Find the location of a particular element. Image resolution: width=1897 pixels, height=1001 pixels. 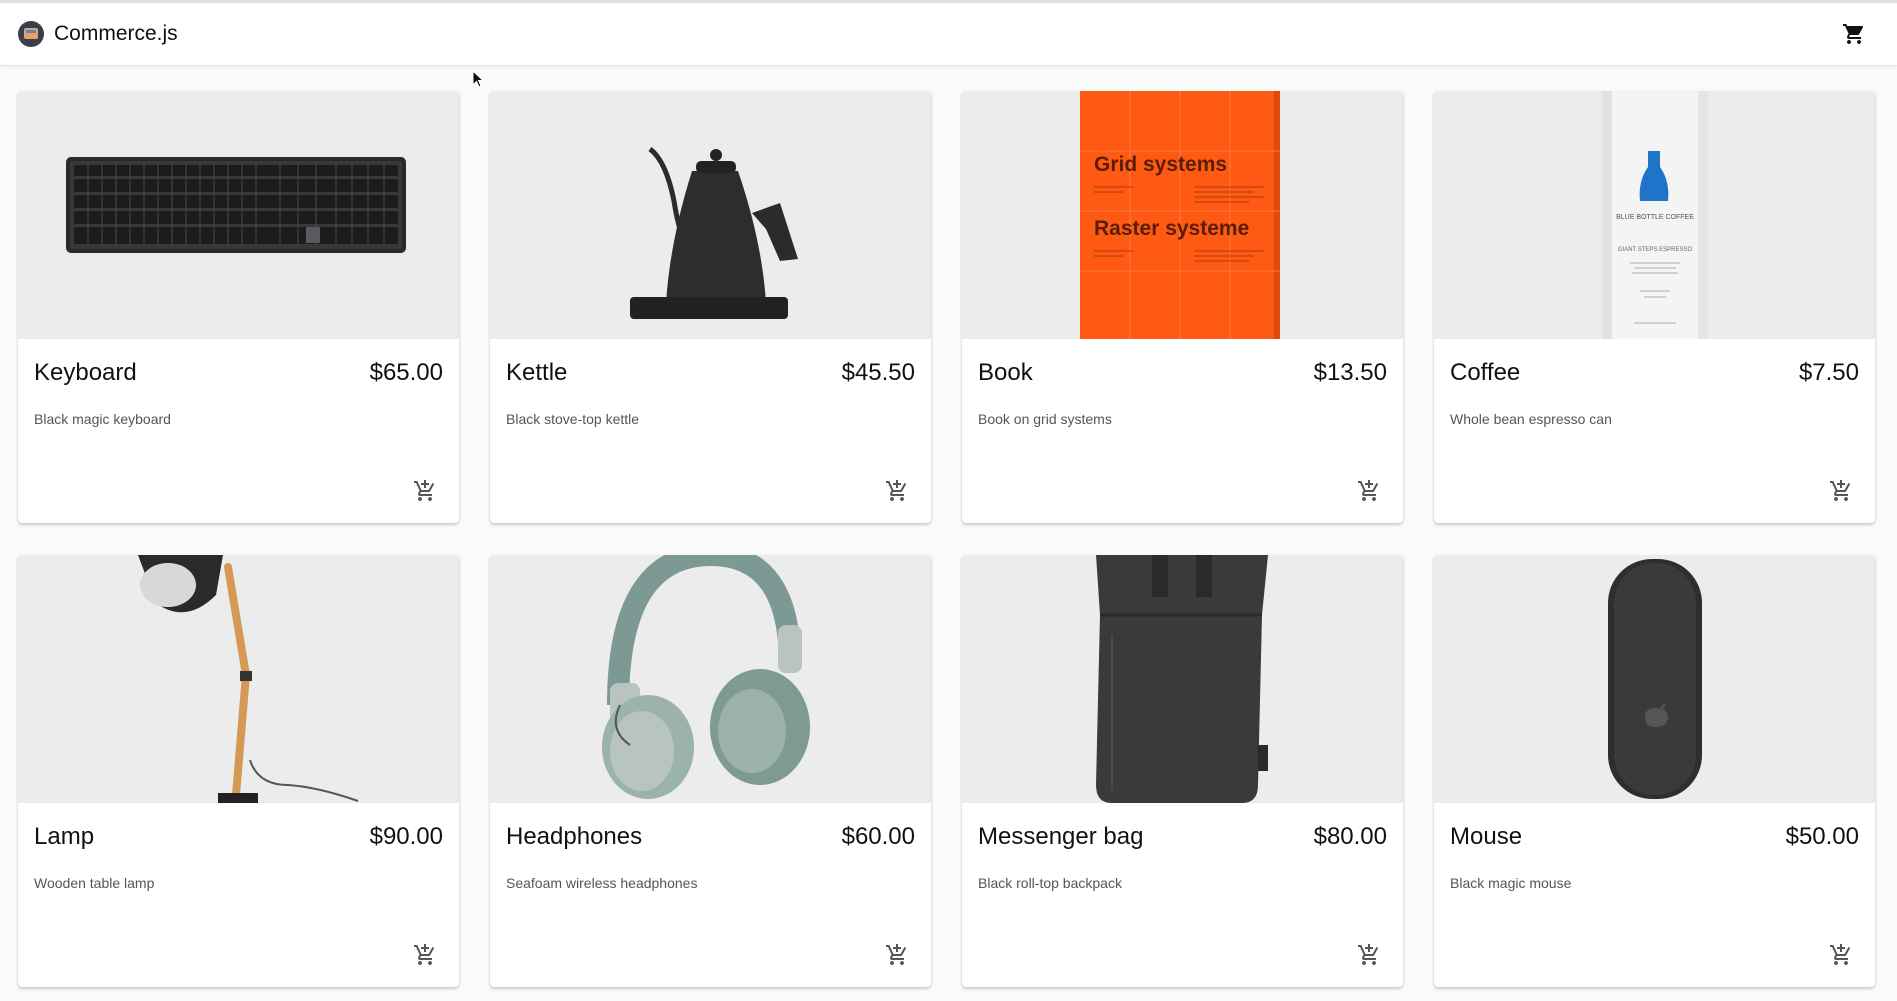

commercejs-logo-icon is located at coordinates (31, 34).